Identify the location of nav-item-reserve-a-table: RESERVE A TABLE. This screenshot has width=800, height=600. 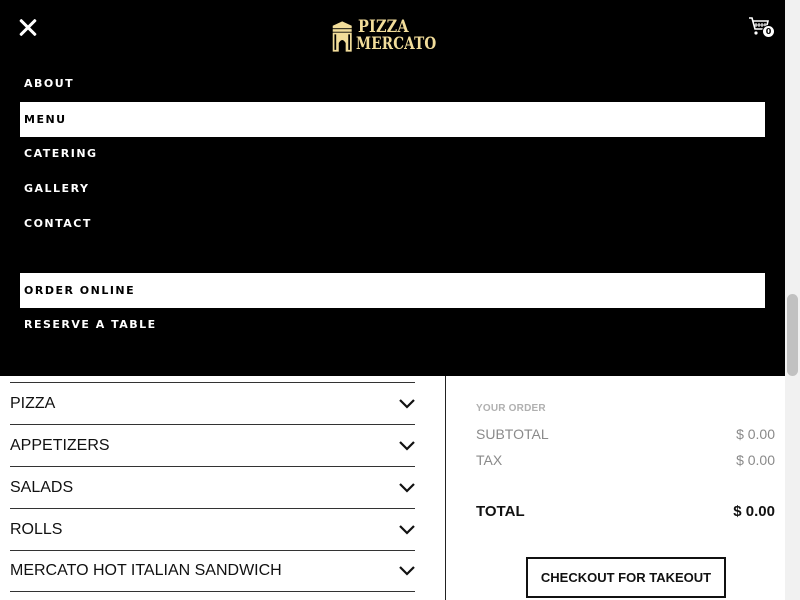
(392, 324).